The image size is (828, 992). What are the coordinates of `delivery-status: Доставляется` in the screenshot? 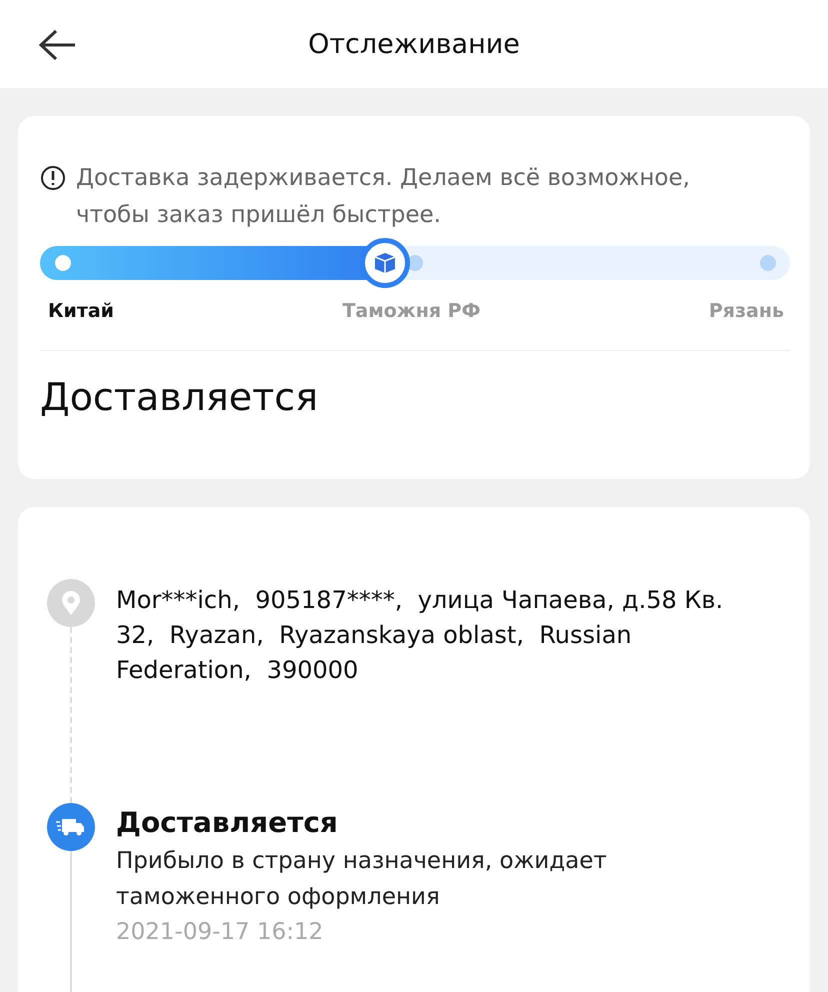 It's located at (180, 397).